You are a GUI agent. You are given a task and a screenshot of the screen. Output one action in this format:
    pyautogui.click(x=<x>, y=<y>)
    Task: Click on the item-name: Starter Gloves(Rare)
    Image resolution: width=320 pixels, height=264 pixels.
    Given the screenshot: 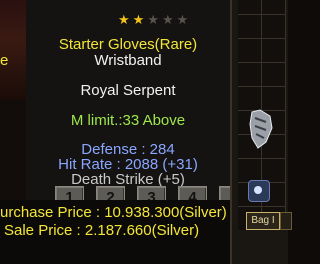 What is the action you would take?
    pyautogui.click(x=128, y=44)
    